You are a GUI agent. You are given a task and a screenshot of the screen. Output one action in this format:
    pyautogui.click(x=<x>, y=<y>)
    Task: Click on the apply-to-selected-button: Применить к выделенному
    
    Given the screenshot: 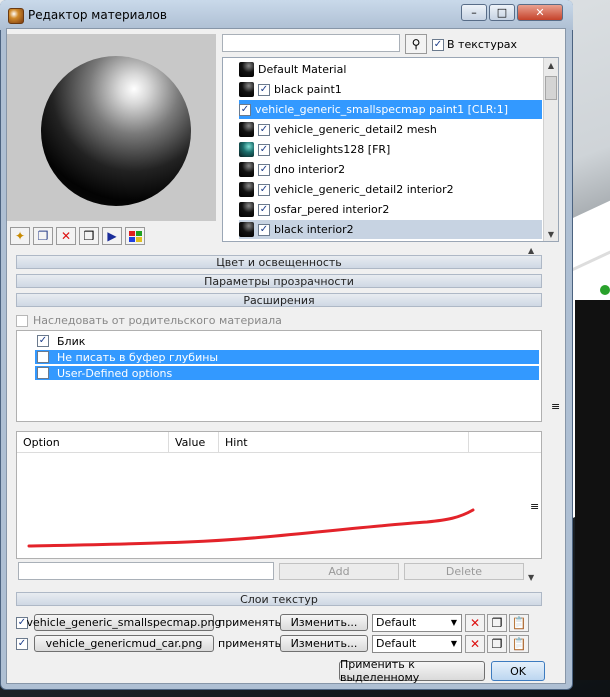 What is the action you would take?
    pyautogui.click(x=412, y=671)
    